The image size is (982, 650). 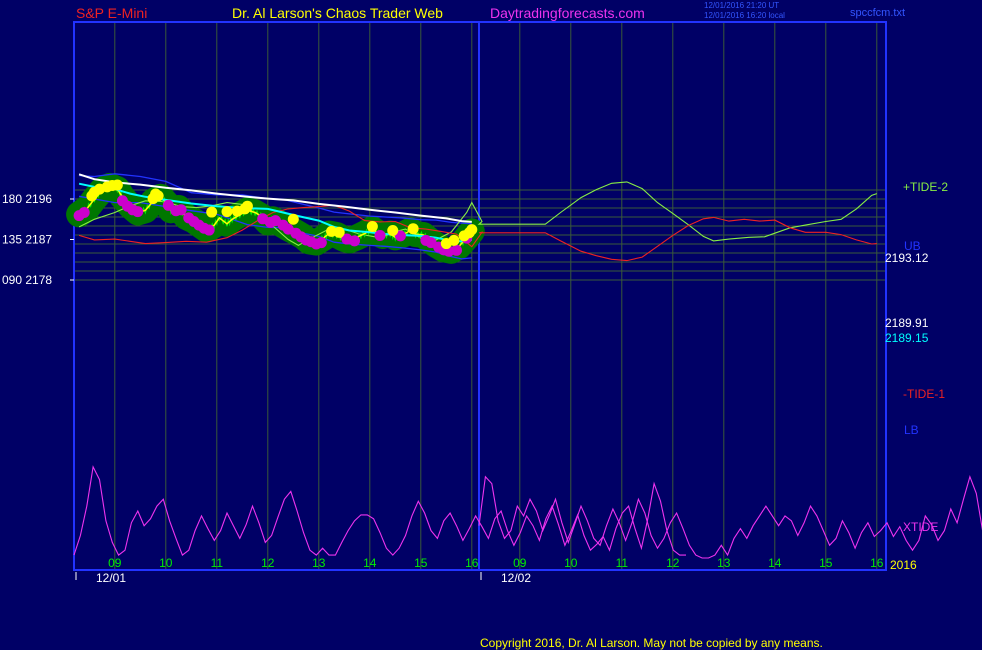 I want to click on tide-minus-label: -TIDE-1, so click(x=924, y=394).